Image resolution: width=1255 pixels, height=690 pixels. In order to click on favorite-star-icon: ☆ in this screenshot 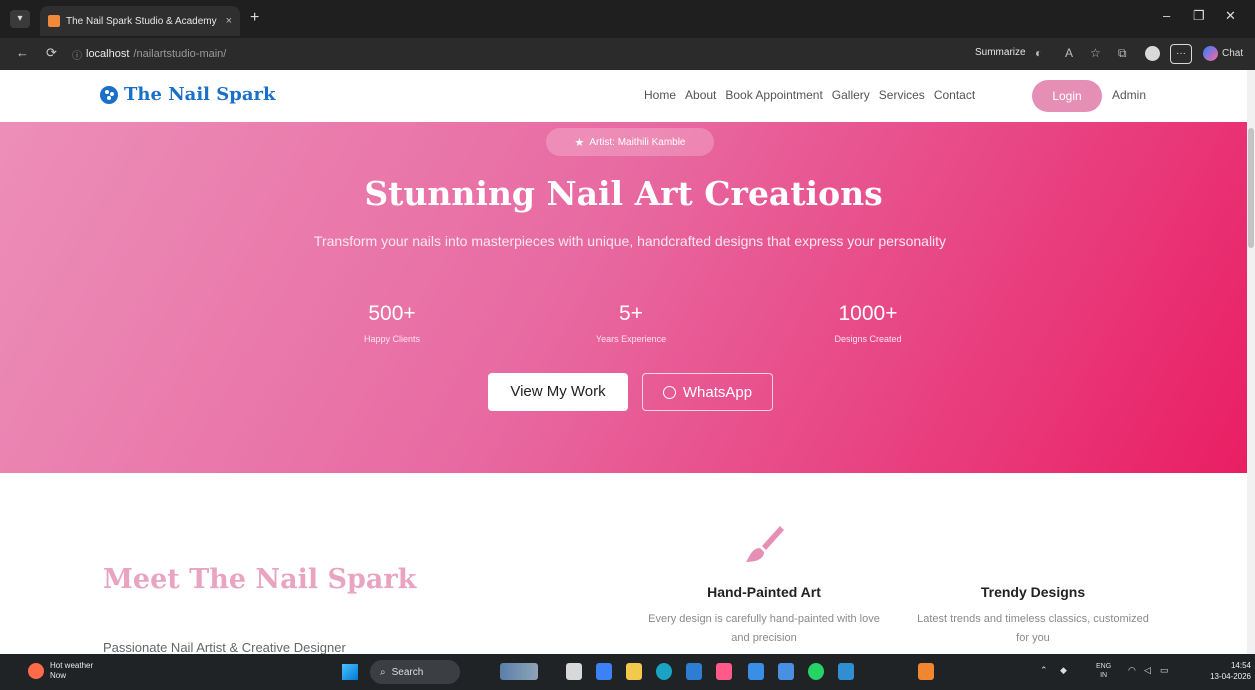, I will do `click(1095, 53)`.